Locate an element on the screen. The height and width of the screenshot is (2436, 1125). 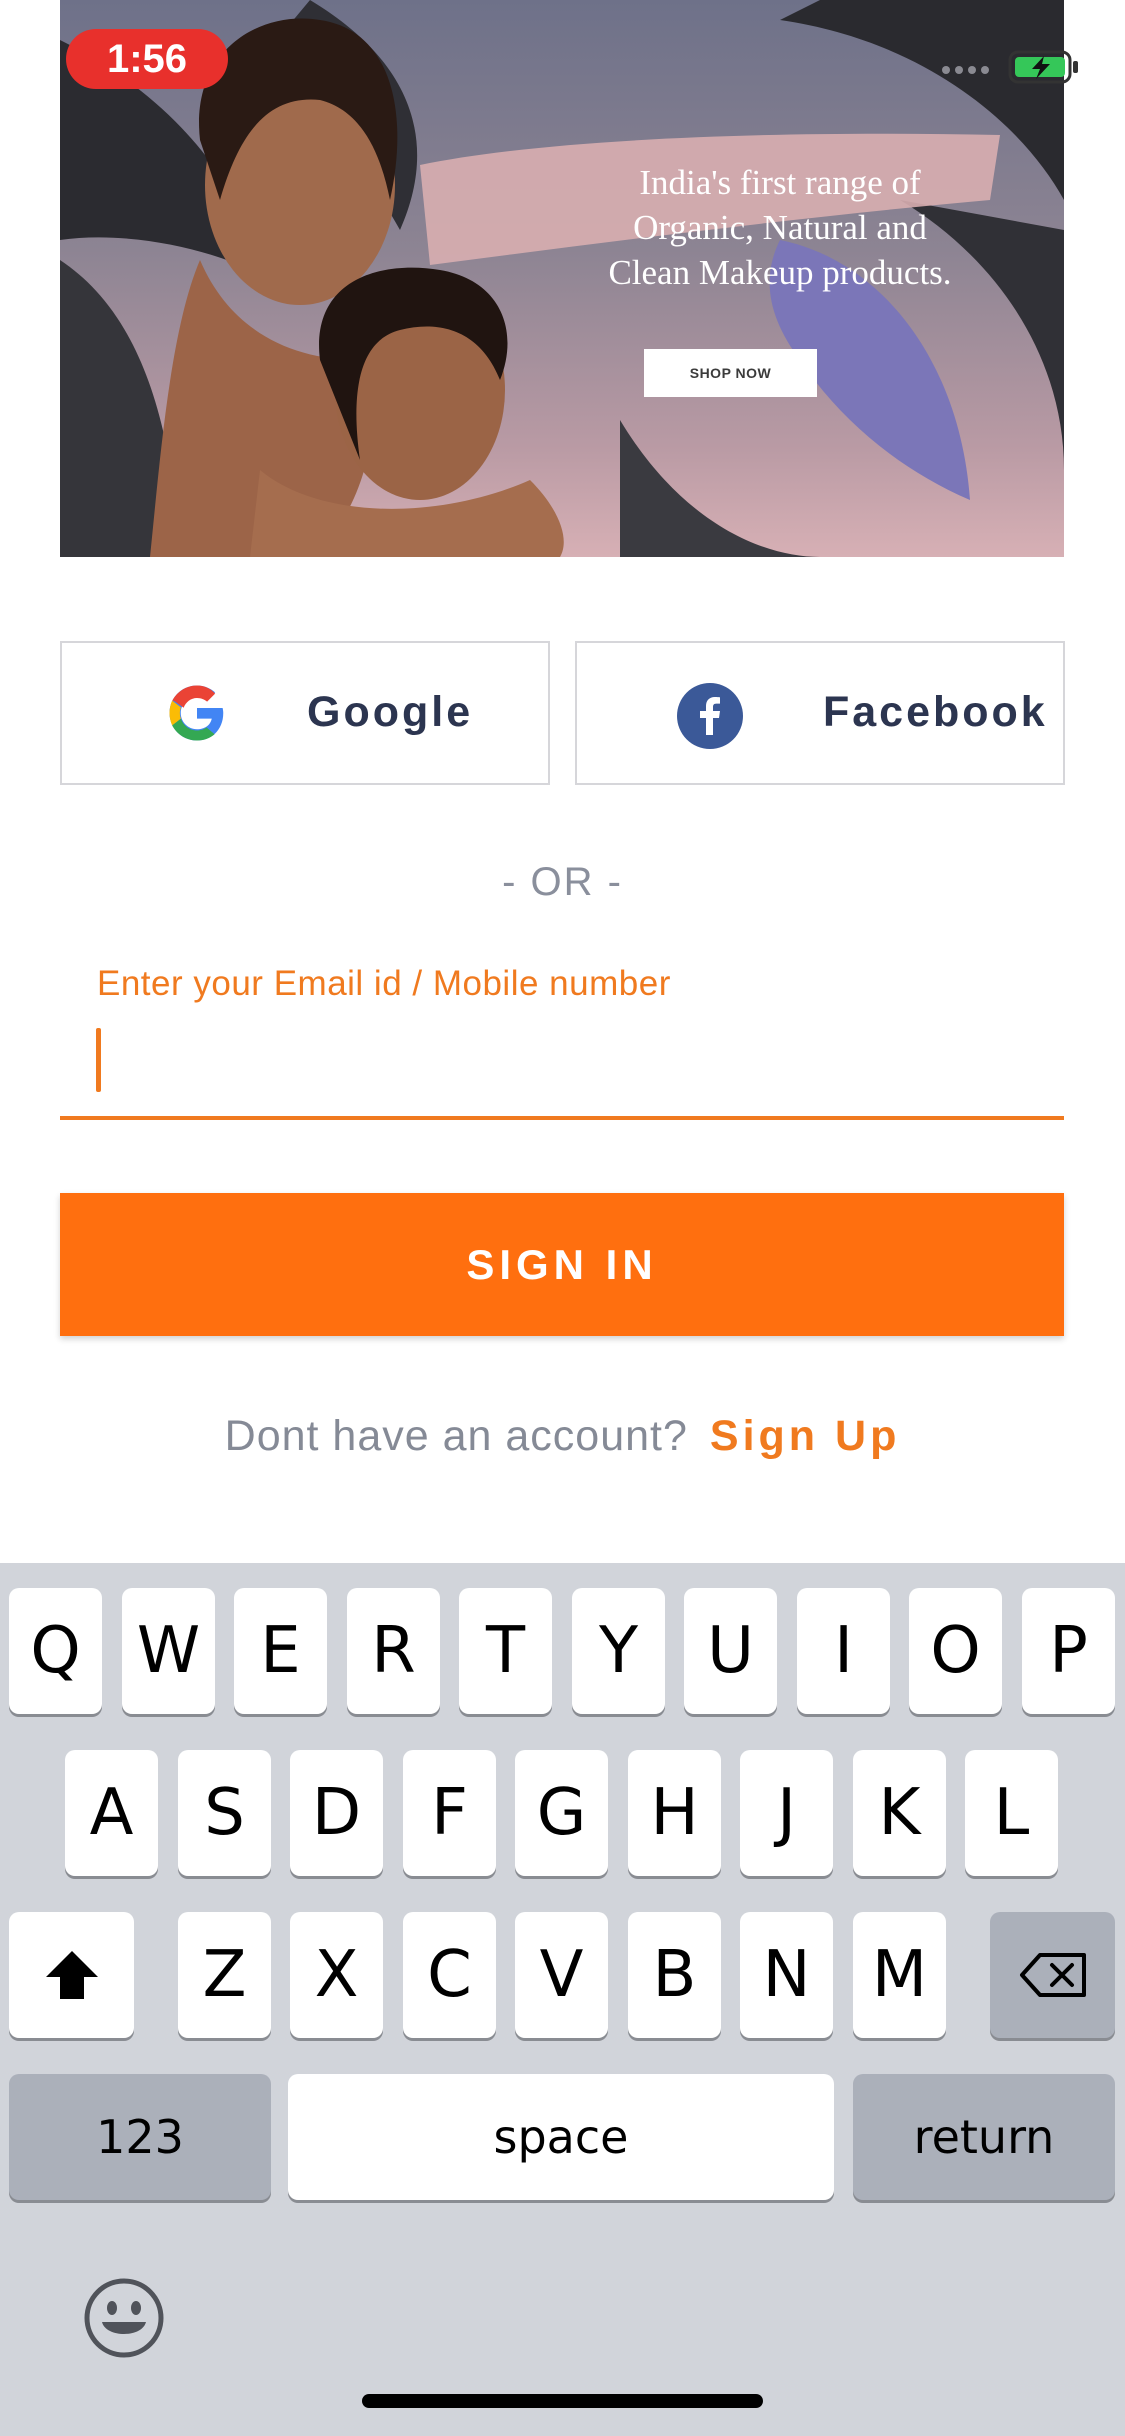
key-a: A is located at coordinates (111, 1813).